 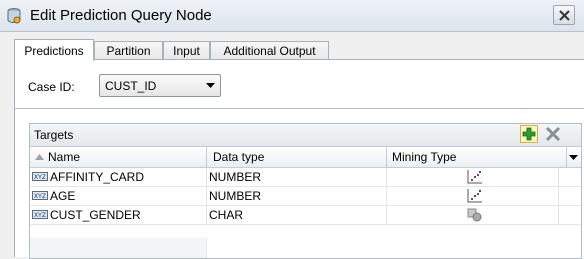 I want to click on column-header-data-type: Data type, so click(x=297, y=157).